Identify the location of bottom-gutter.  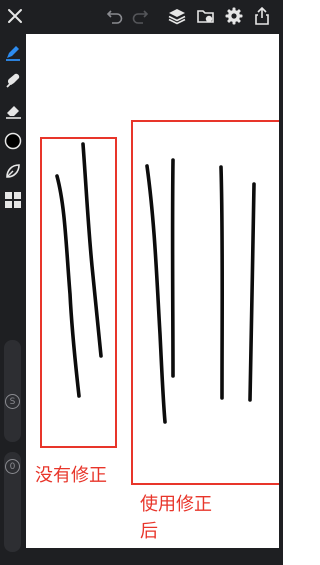
(154, 556).